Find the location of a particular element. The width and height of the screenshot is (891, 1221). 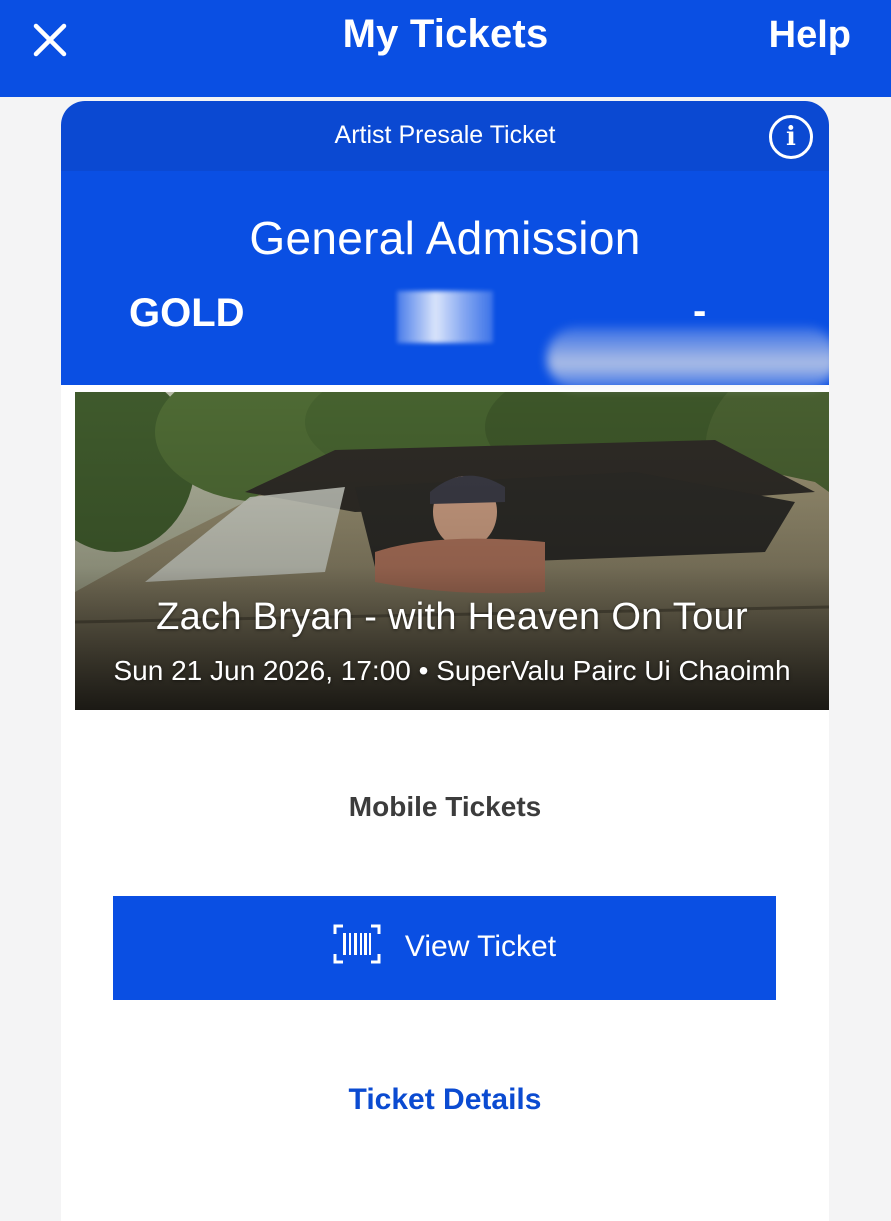

top-nav-bar: My Tickets Help is located at coordinates (445, 48).